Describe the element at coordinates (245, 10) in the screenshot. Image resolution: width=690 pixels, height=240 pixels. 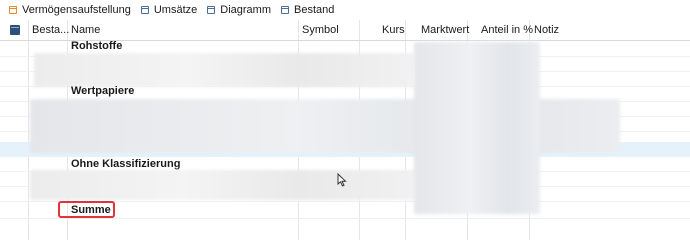
I see `tab-label: Diagramm` at that location.